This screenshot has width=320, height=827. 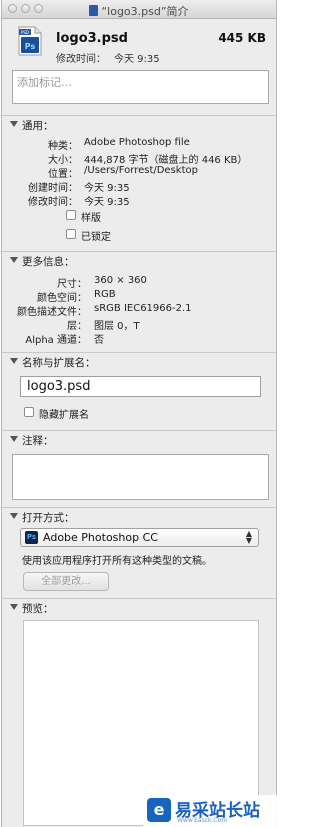 I want to click on section-comments: 注释：, so click(x=139, y=439).